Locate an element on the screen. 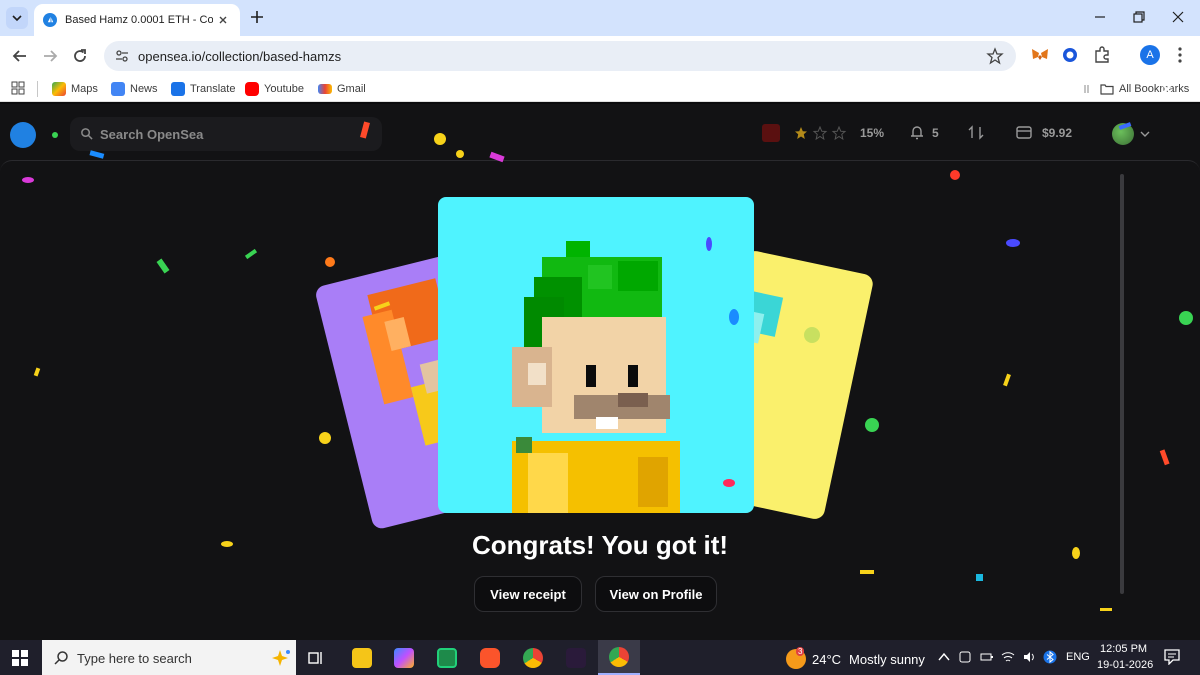 The height and width of the screenshot is (675, 1200). congrats-heading: Congrats! You got it! is located at coordinates (600, 545).